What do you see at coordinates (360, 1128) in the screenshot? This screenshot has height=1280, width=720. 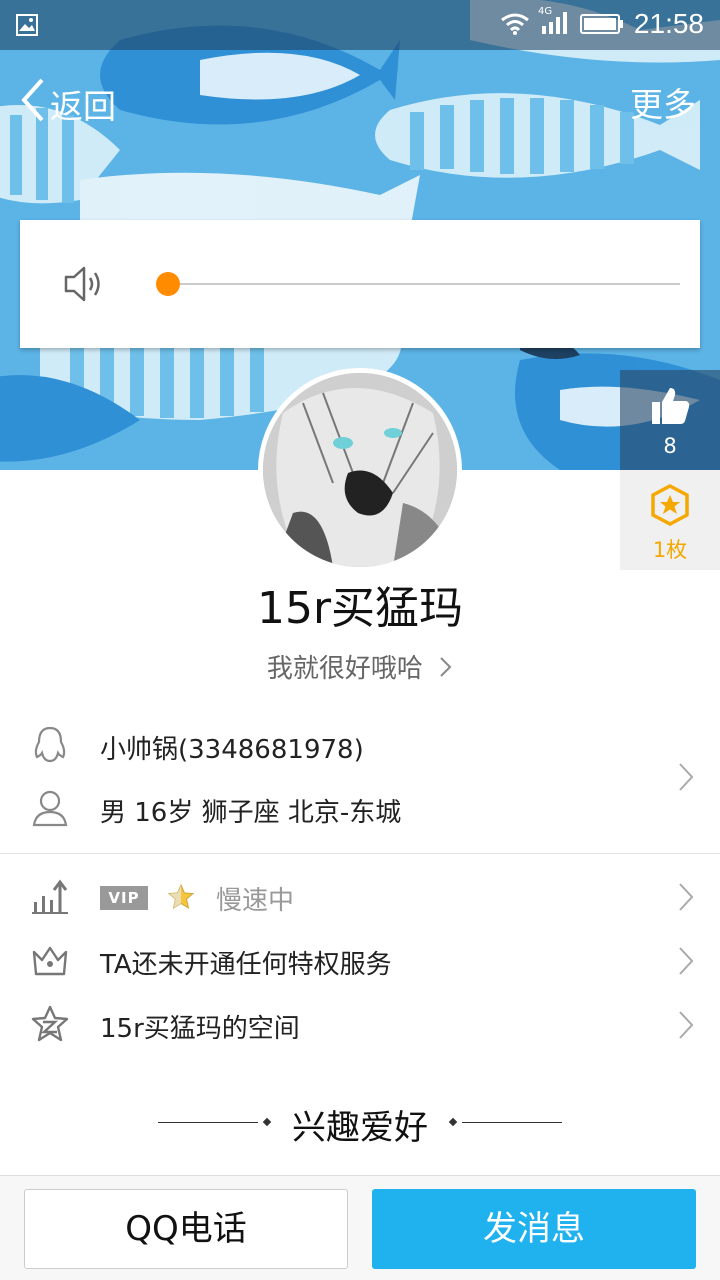 I see `interests-heading: 兴趣爱好` at bounding box center [360, 1128].